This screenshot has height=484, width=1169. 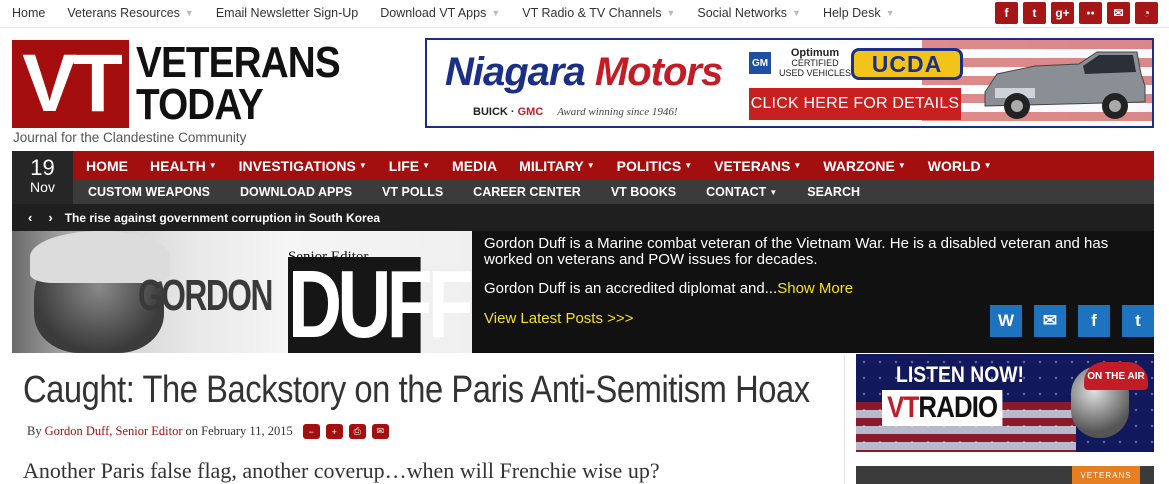 I want to click on menu-politics: POLITICS ▼, so click(x=654, y=166).